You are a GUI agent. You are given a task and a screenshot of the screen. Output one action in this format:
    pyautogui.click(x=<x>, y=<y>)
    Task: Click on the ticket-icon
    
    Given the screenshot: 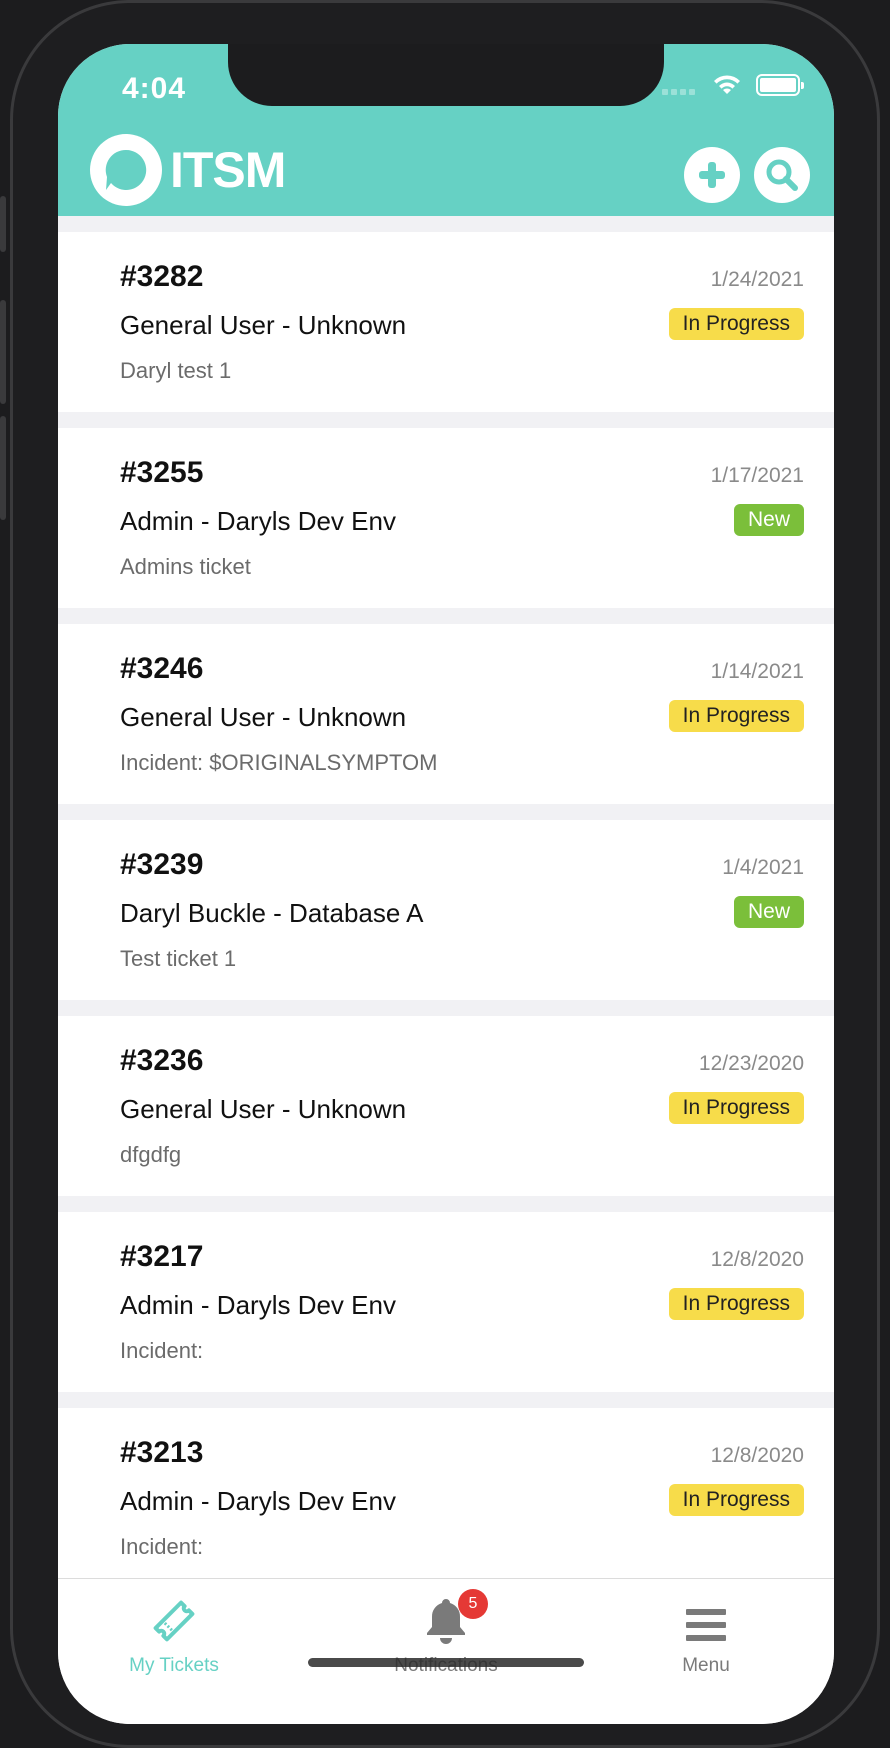 What is the action you would take?
    pyautogui.click(x=174, y=1621)
    